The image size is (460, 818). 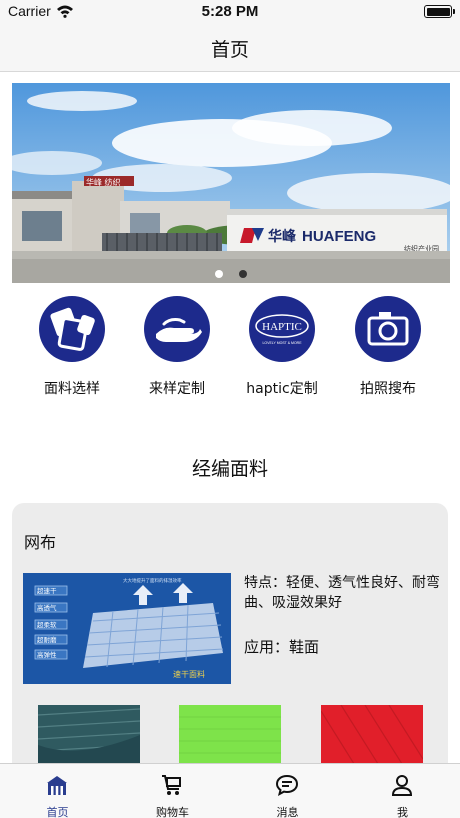 I want to click on image-caption: 速干面料, so click(x=189, y=674).